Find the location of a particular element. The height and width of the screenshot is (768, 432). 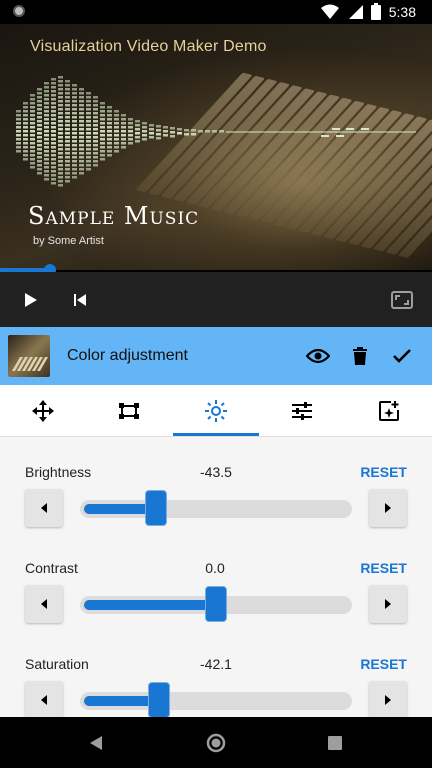

contrast-slider-handle is located at coordinates (216, 604).